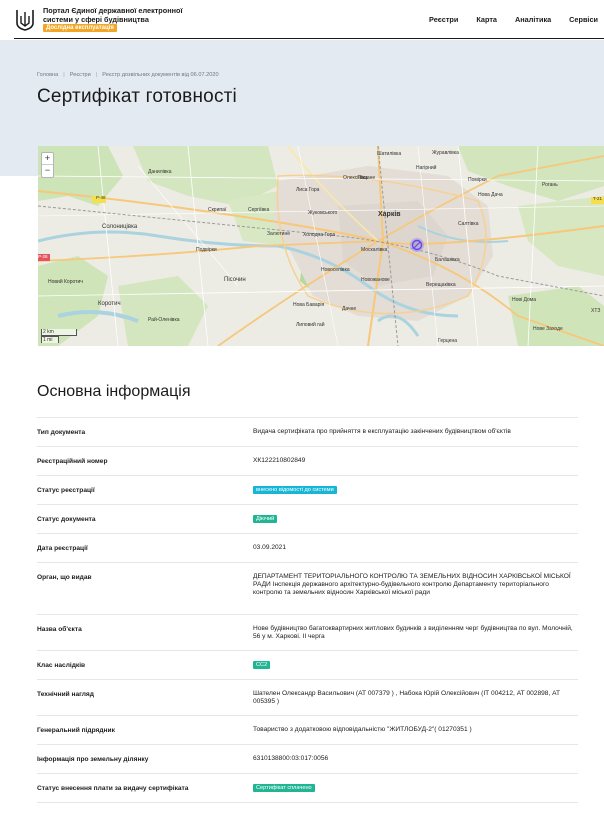  Describe the element at coordinates (441, 285) in the screenshot. I see `map-label-vereshchakivka: Верещаківка` at that location.